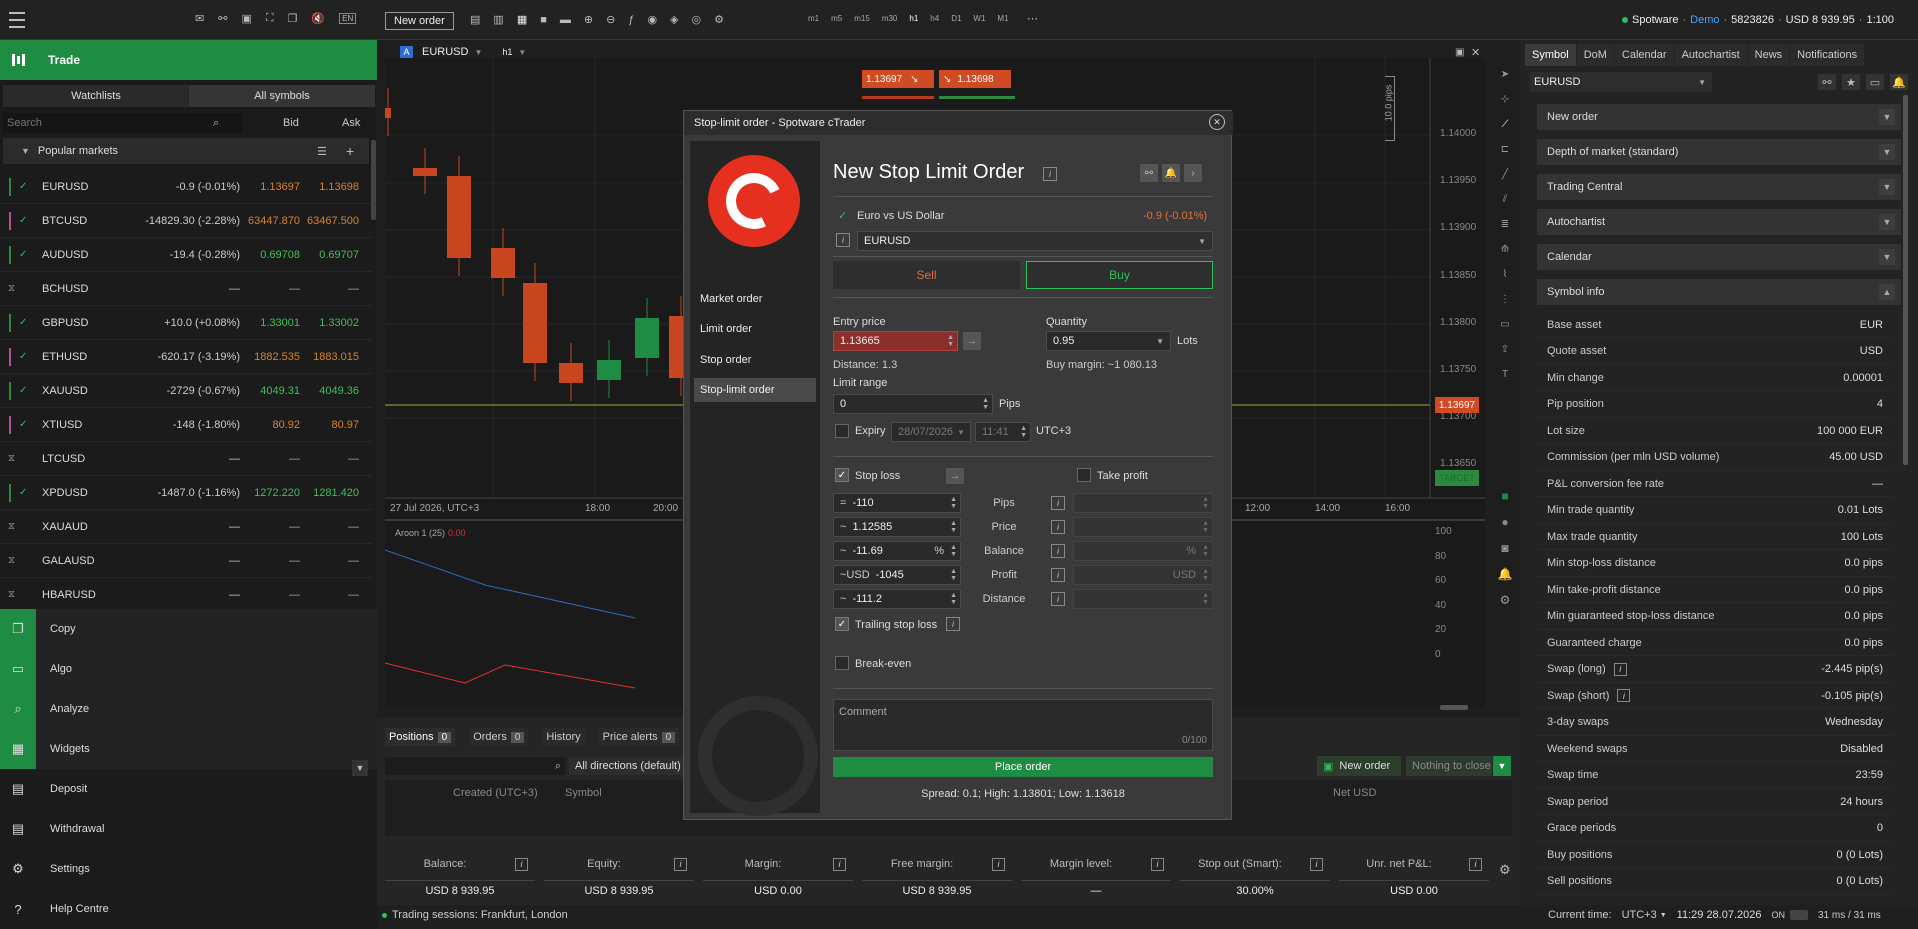  Describe the element at coordinates (1066, 322) in the screenshot. I see `quantity-label: Quantity` at that location.